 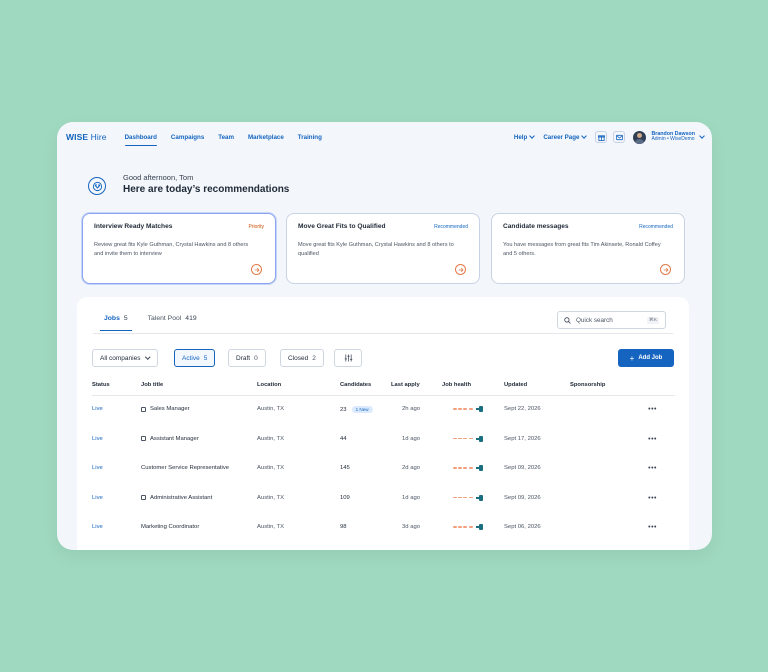 What do you see at coordinates (594, 320) in the screenshot?
I see `search-placeholder: Quick search` at bounding box center [594, 320].